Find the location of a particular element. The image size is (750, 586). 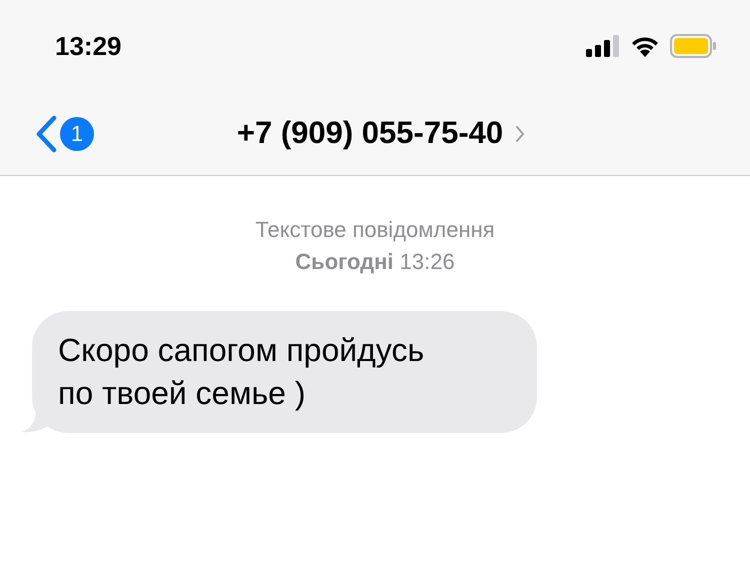

signal-icon is located at coordinates (603, 46).